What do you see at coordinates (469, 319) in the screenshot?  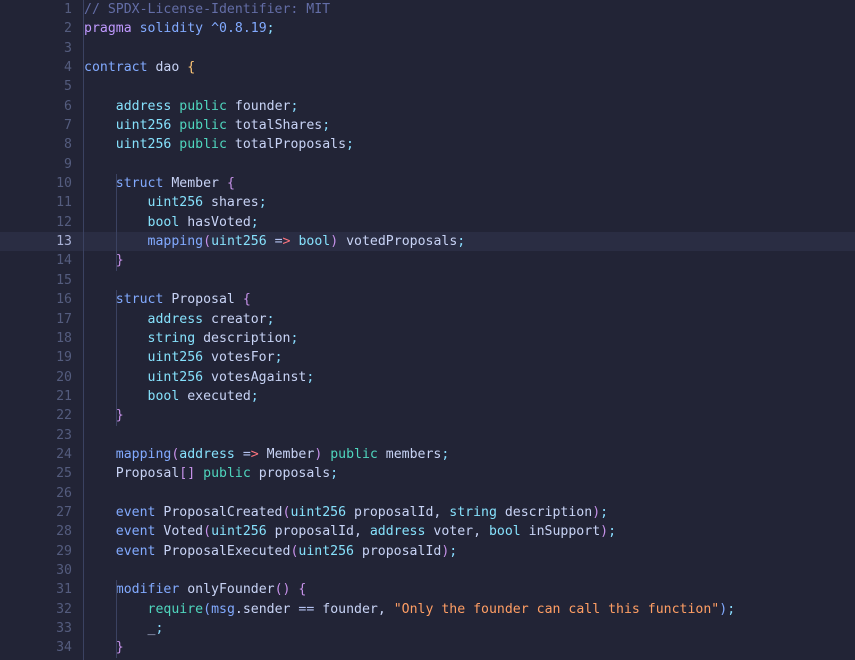 I see `code-line-text: address creator;` at bounding box center [469, 319].